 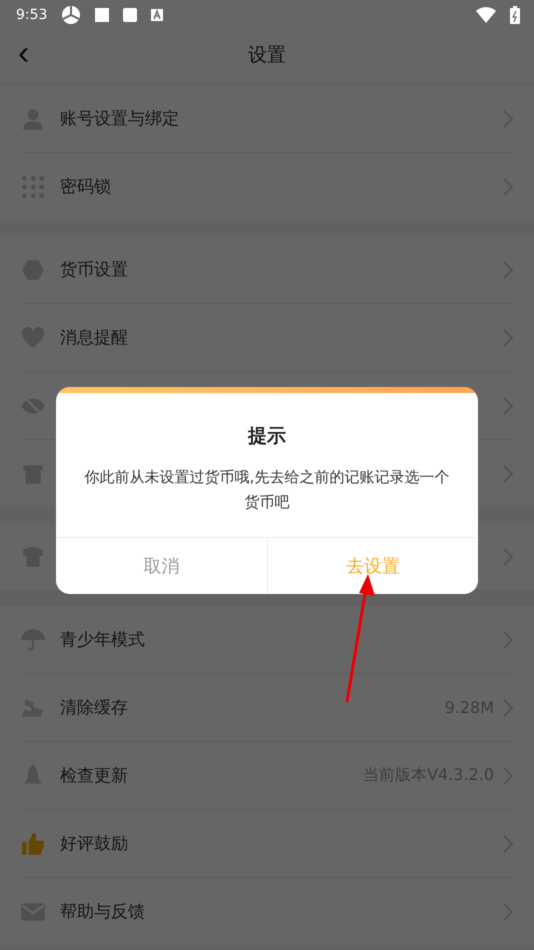 What do you see at coordinates (94, 270) in the screenshot?
I see `row-label: 货币设置` at bounding box center [94, 270].